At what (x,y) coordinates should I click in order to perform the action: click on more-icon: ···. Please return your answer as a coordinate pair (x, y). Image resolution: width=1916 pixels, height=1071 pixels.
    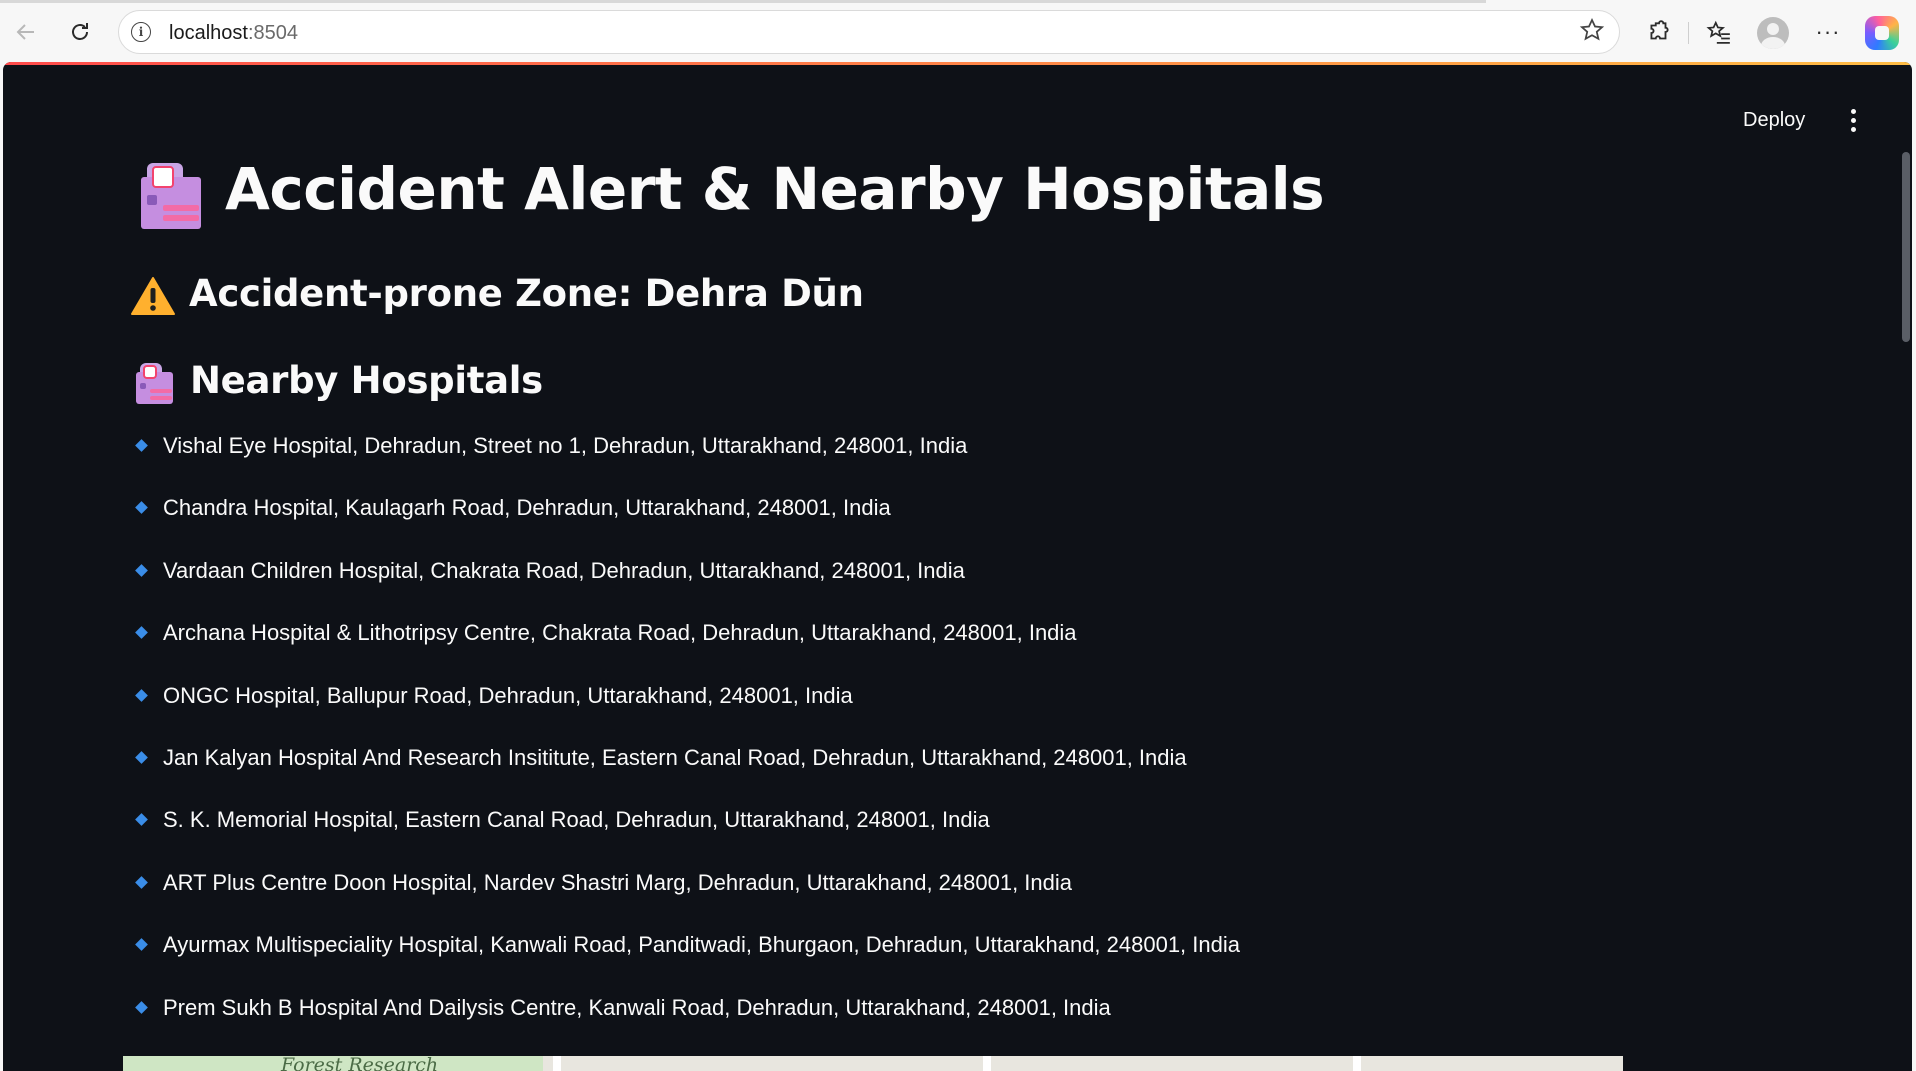
    Looking at the image, I should click on (1828, 32).